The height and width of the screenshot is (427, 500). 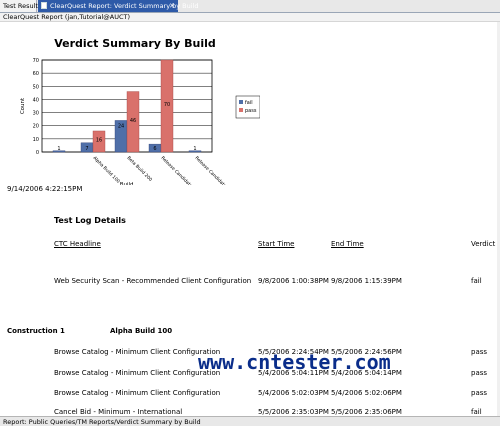 I want to click on y-tick-label: 40, so click(x=36, y=100).